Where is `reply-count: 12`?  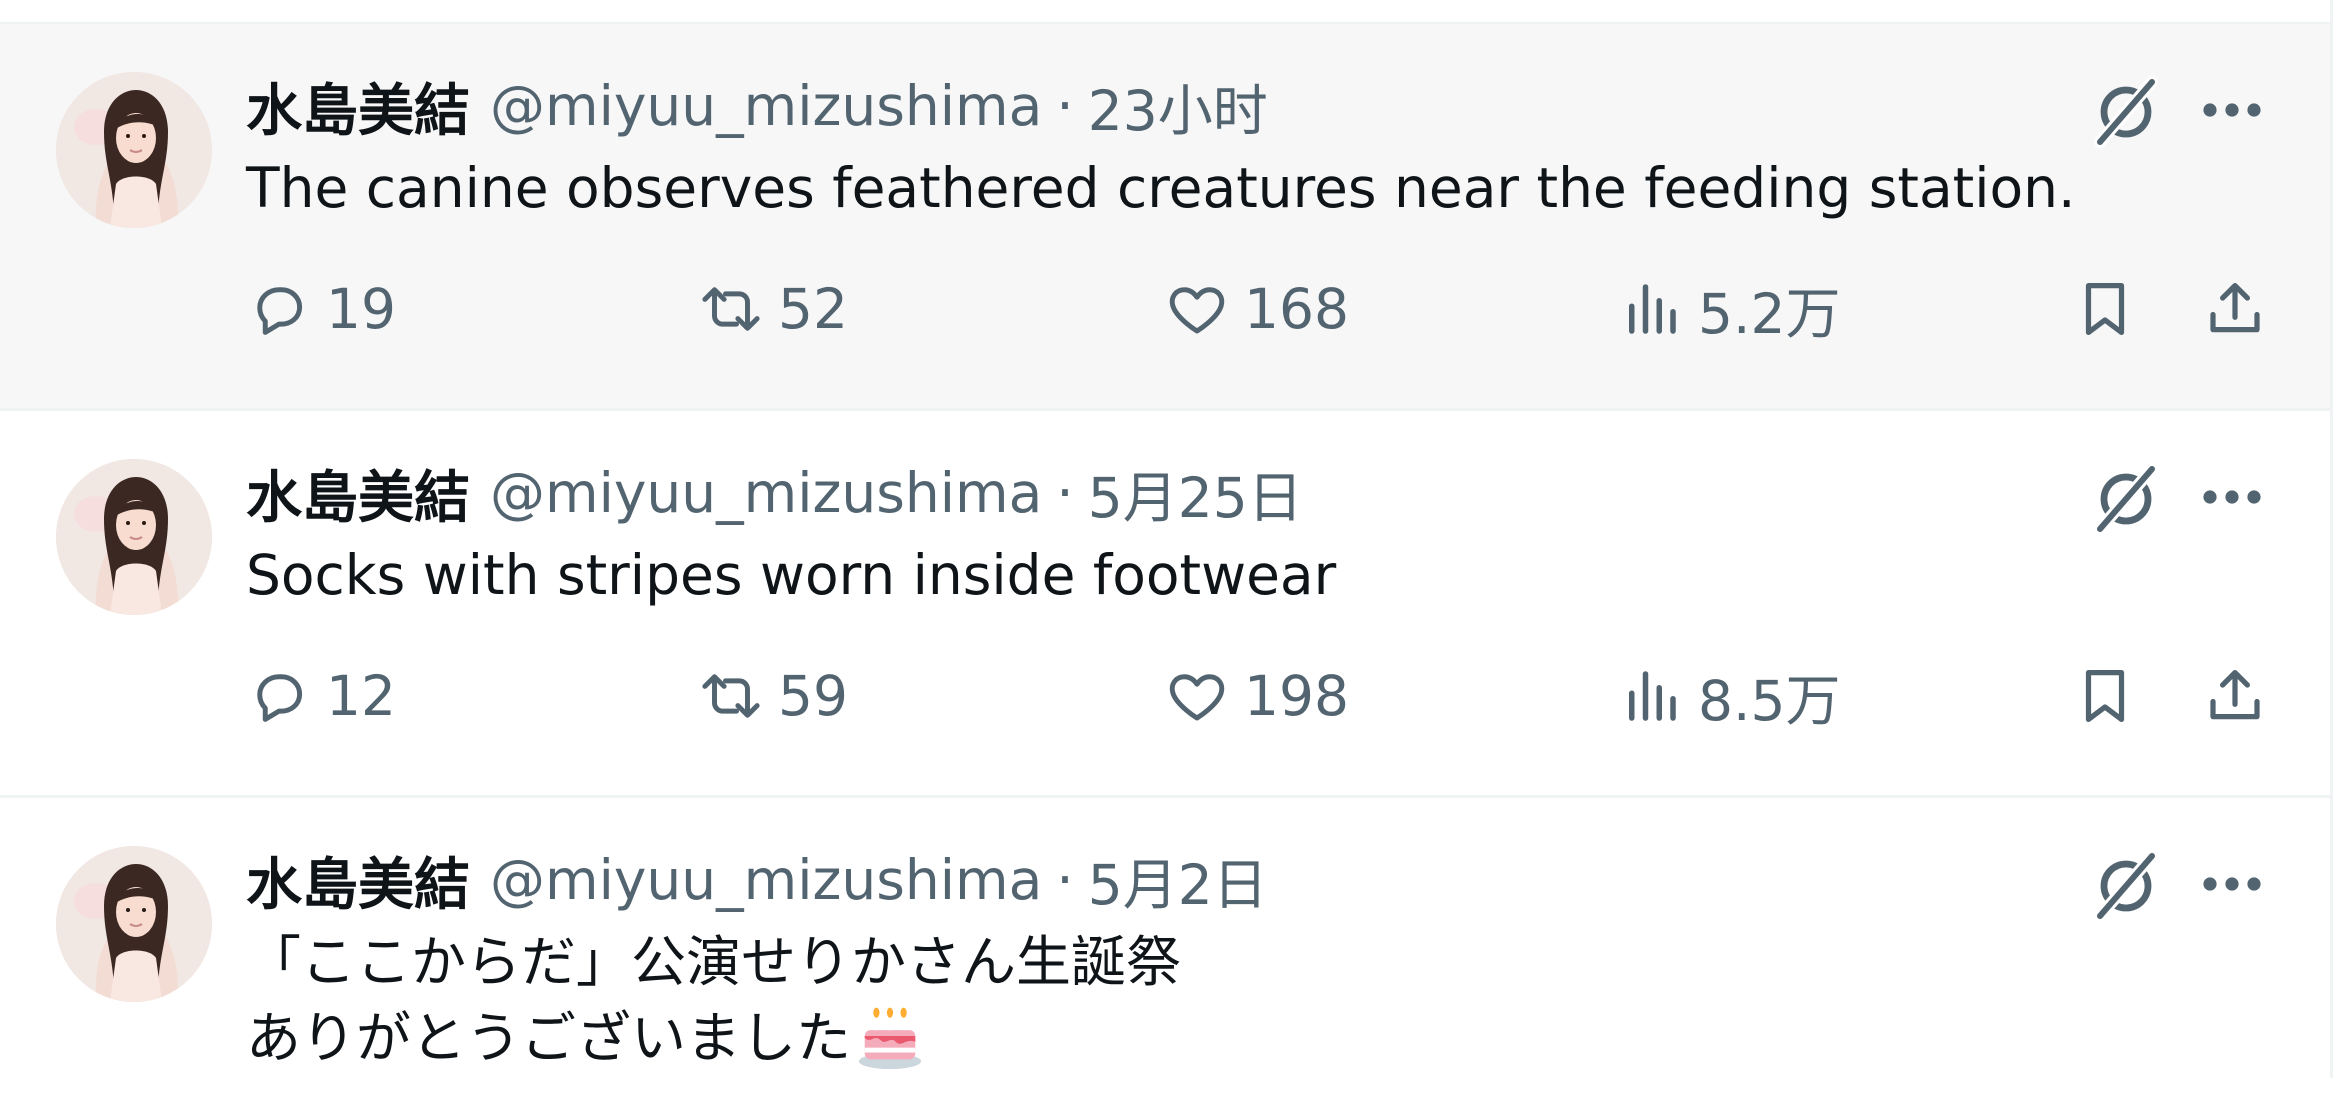 reply-count: 12 is located at coordinates (361, 696).